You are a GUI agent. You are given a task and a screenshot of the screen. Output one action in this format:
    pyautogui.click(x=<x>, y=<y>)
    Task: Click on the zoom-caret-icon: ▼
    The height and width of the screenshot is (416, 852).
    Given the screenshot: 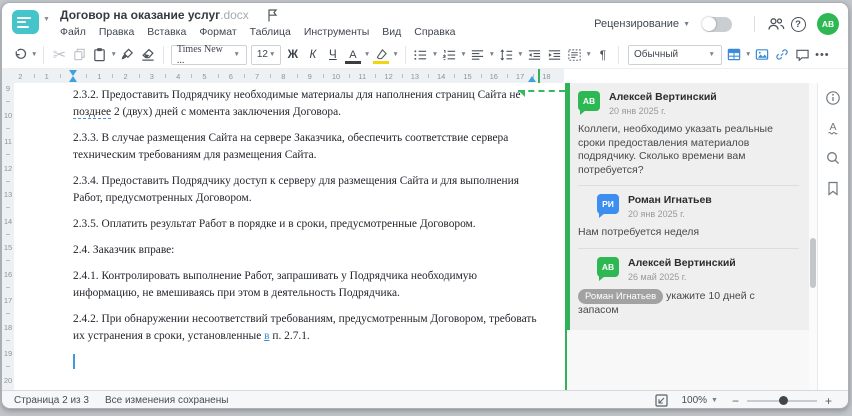 What is the action you would take?
    pyautogui.click(x=714, y=400)
    